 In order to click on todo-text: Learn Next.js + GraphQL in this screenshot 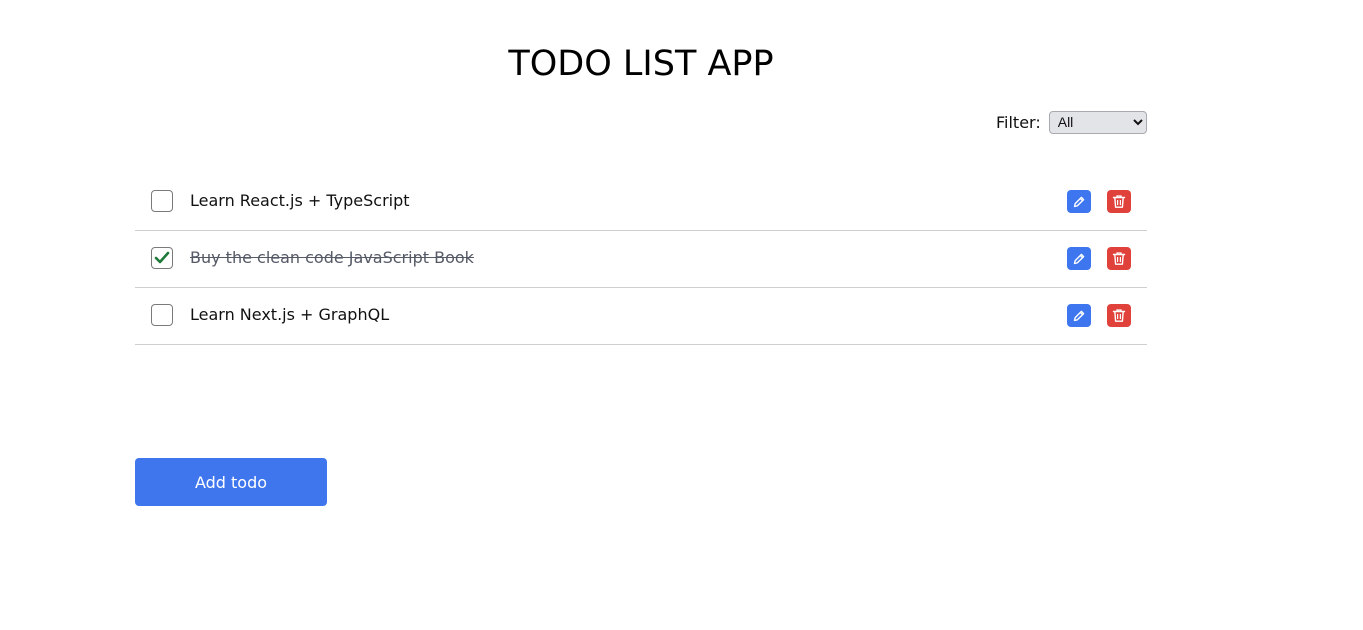, I will do `click(290, 314)`.